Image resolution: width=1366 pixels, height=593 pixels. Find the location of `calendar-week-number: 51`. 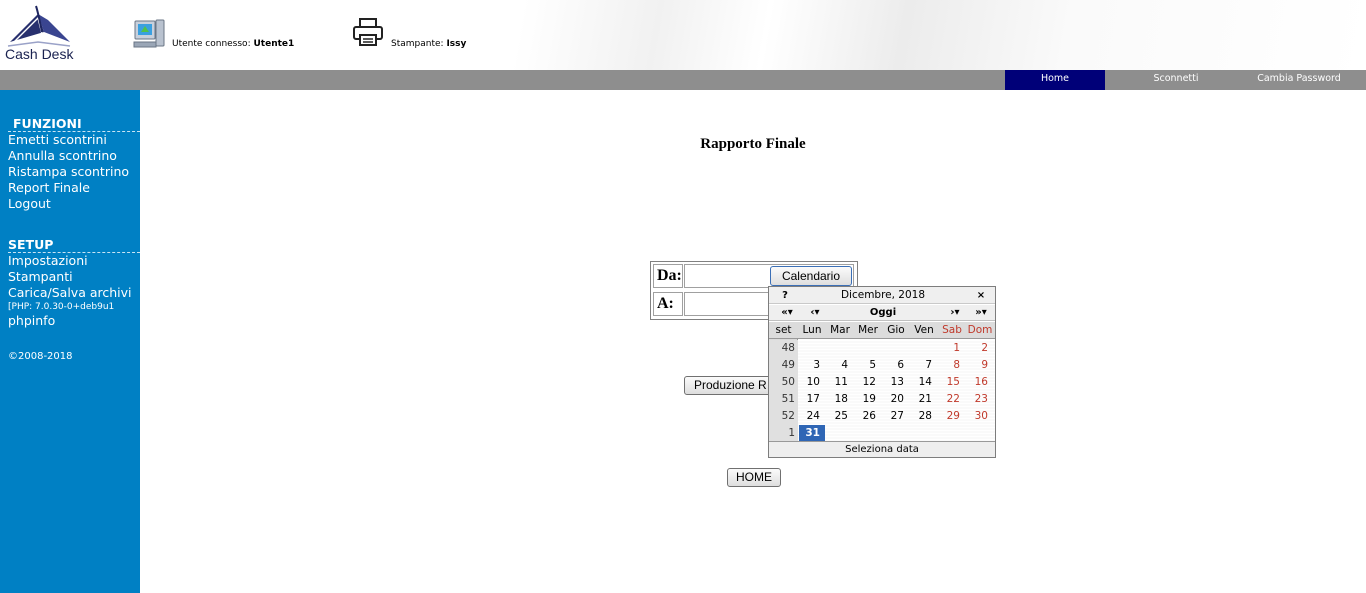

calendar-week-number: 51 is located at coordinates (783, 399).